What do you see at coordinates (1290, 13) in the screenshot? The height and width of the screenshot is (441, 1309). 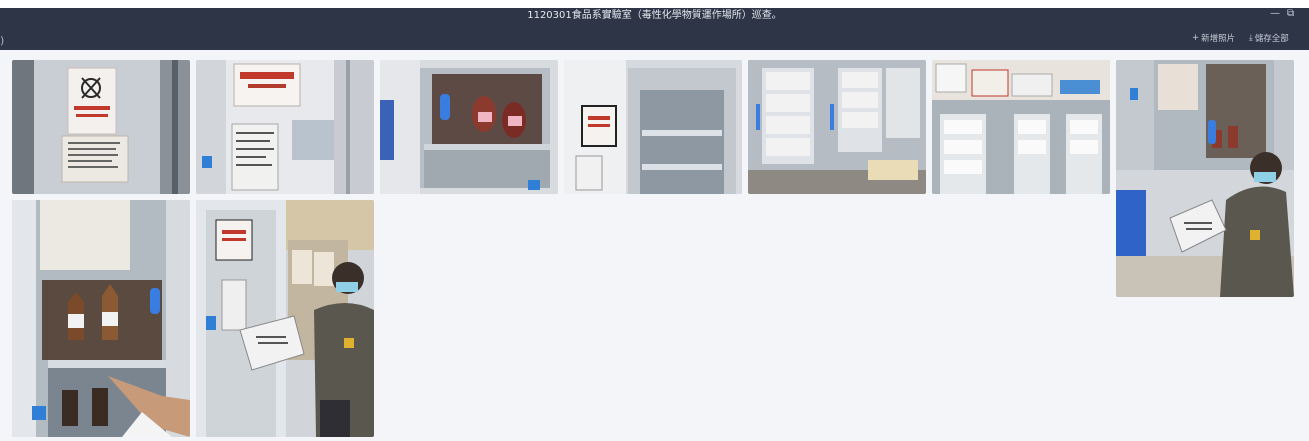 I see `maximize-icon: ⧉` at bounding box center [1290, 13].